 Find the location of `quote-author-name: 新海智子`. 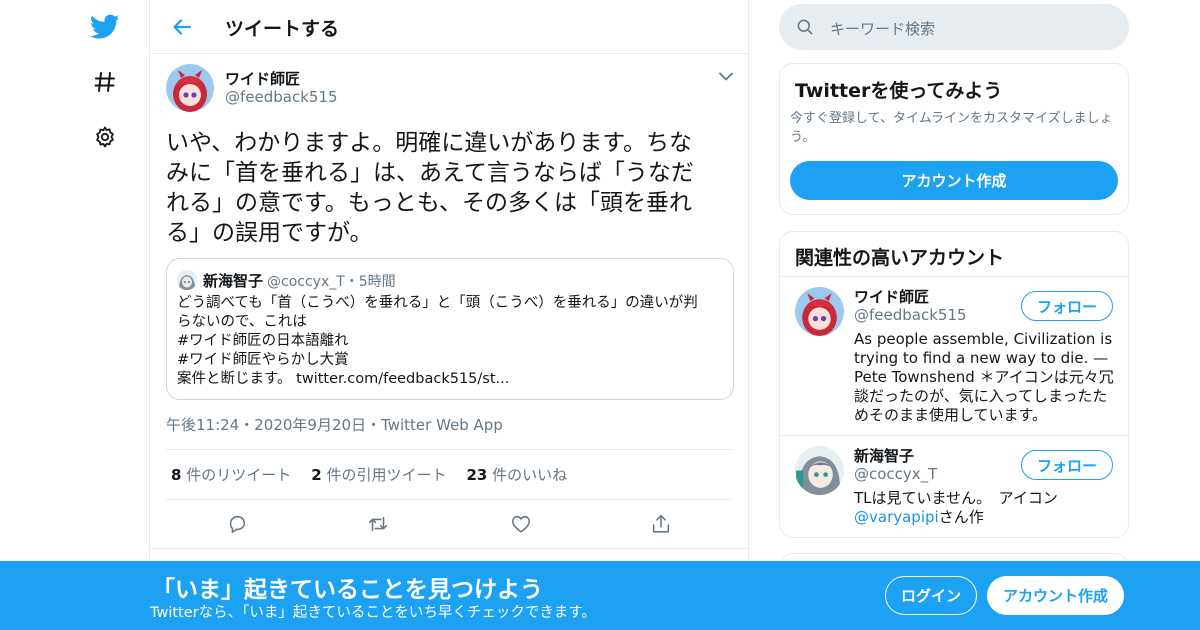

quote-author-name: 新海智子 is located at coordinates (233, 281).